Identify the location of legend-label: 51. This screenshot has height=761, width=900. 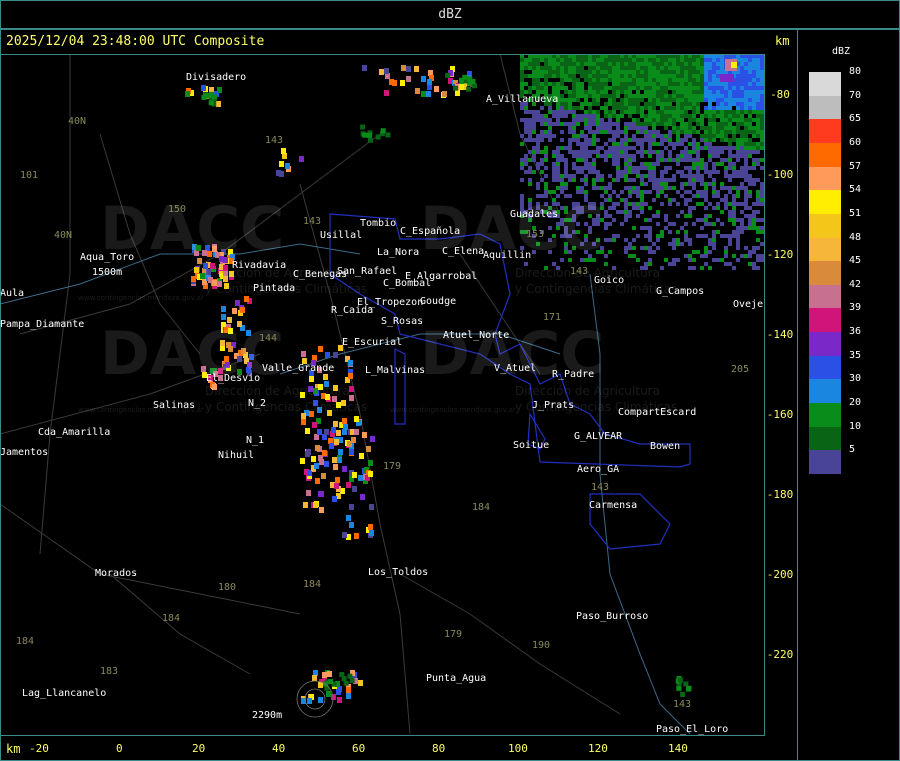
(855, 213).